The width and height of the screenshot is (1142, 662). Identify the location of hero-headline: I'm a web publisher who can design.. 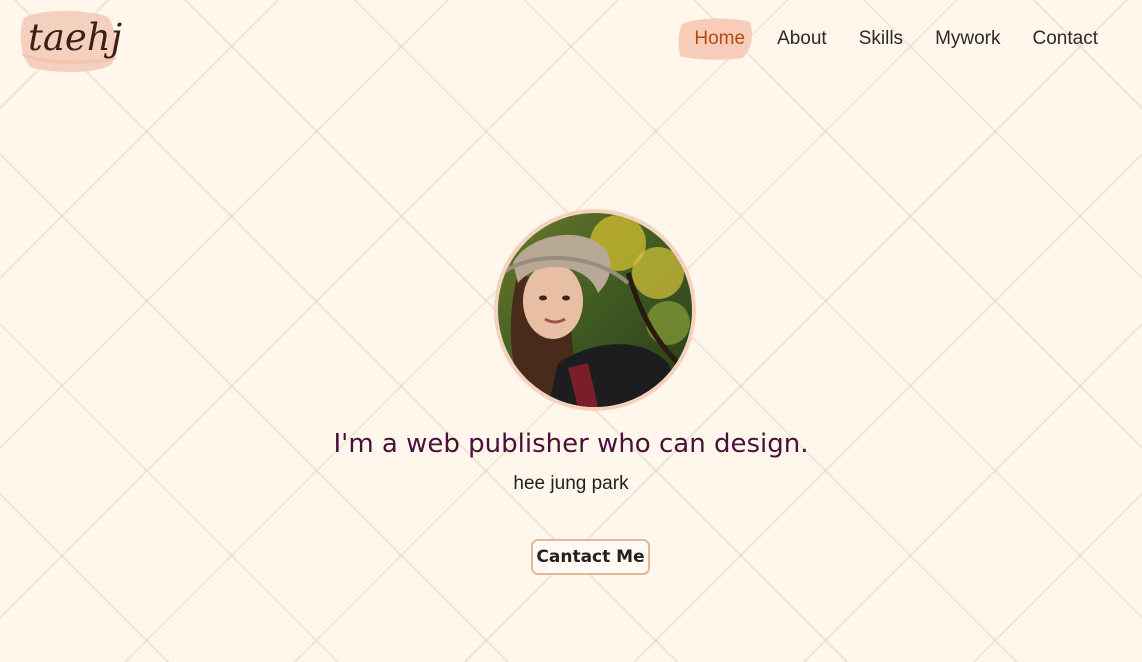
(571, 444).